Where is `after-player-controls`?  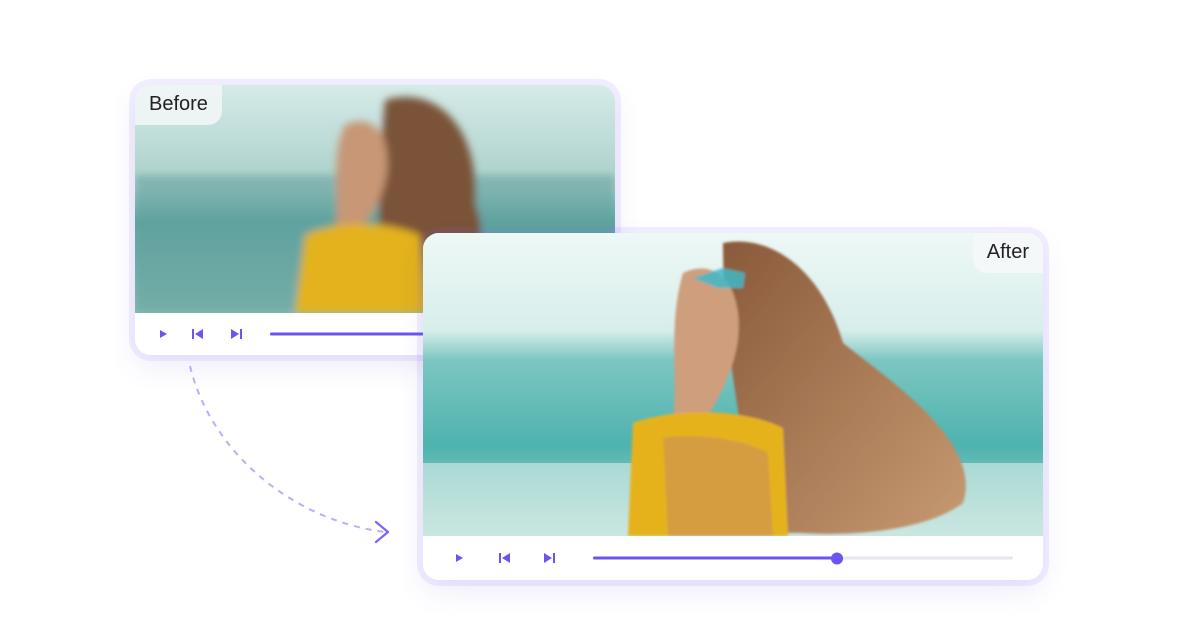 after-player-controls is located at coordinates (733, 558).